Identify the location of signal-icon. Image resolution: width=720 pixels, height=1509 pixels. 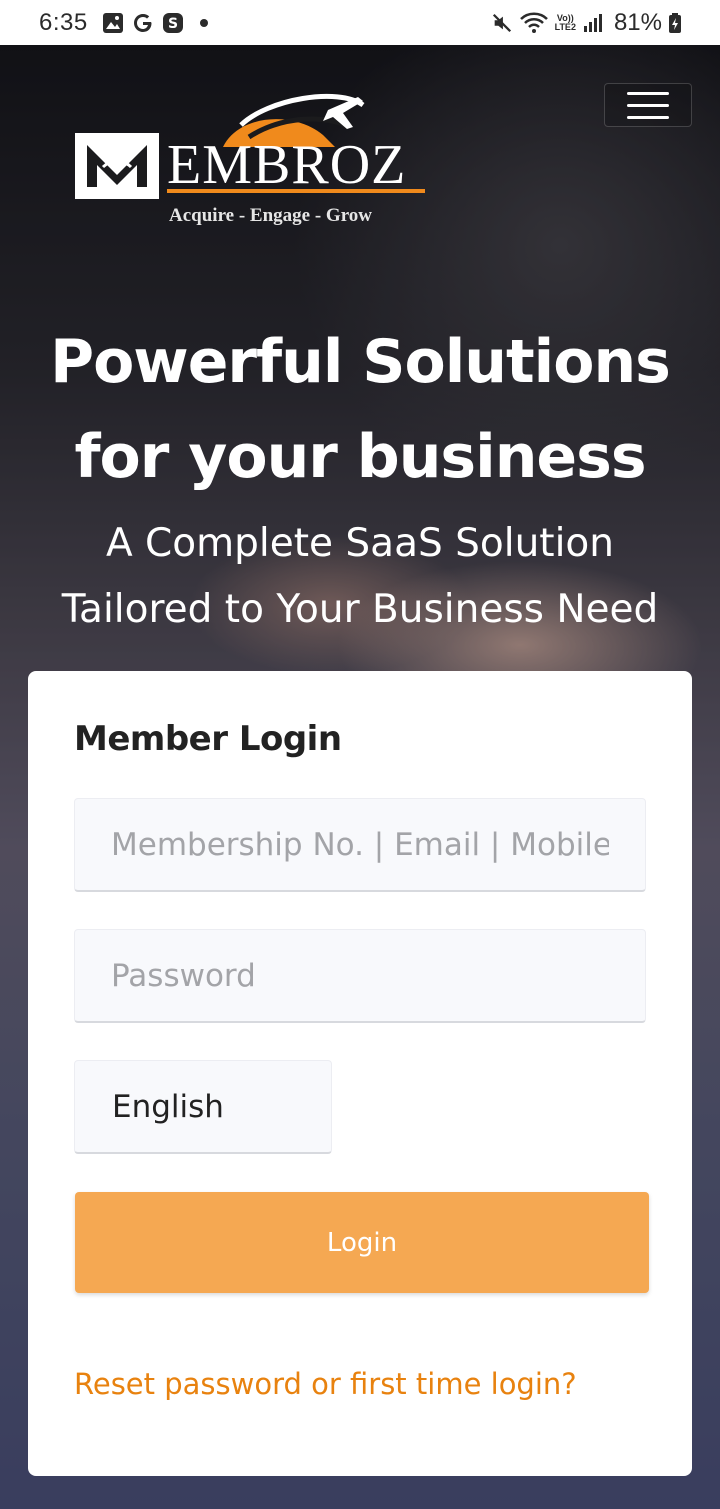
(593, 23).